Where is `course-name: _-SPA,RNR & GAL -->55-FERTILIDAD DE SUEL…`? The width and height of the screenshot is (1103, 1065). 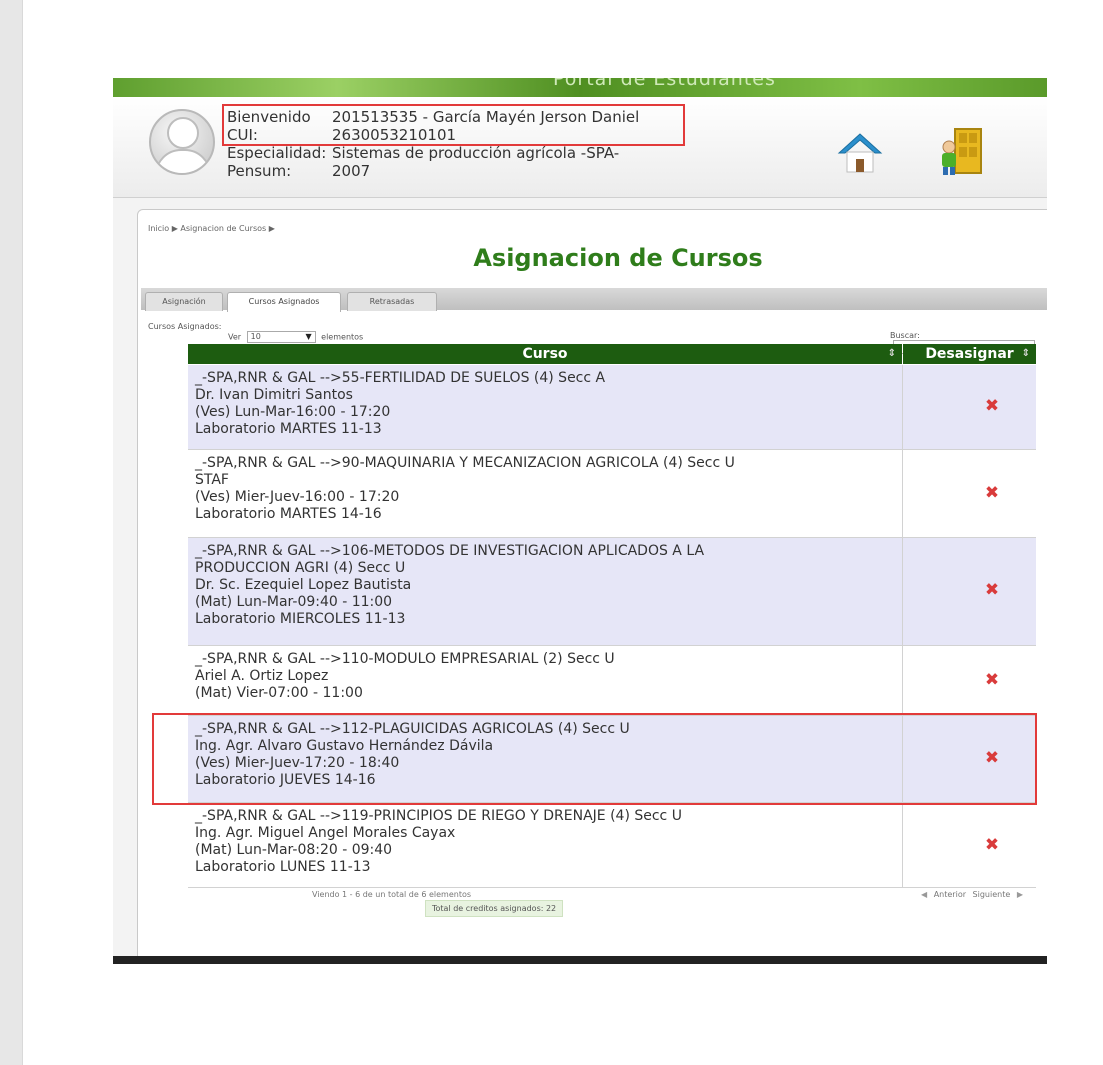 course-name: _-SPA,RNR & GAL -->55-FERTILIDAD DE SUEL… is located at coordinates (400, 378).